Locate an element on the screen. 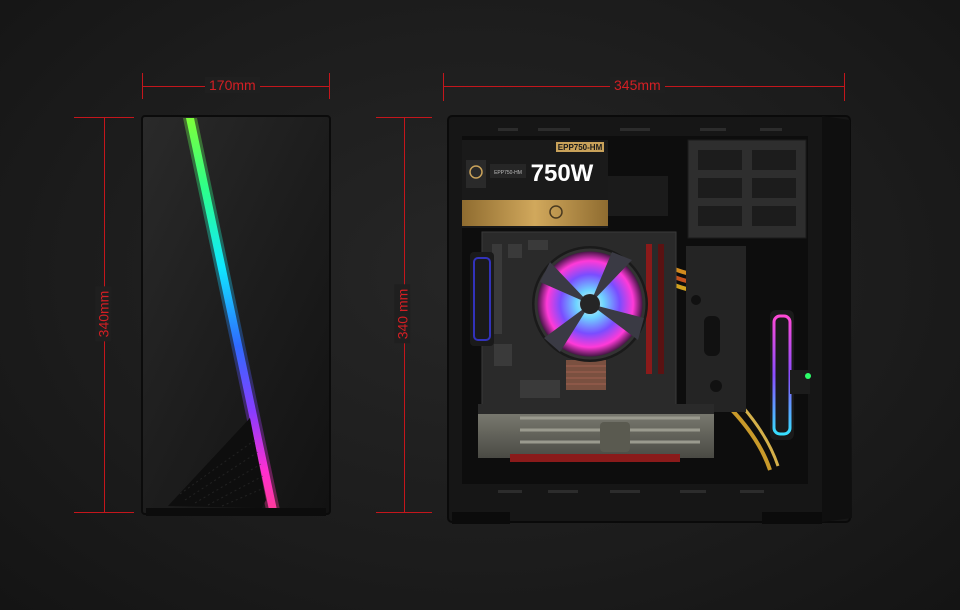  psu-model-label: EPP750-HM is located at coordinates (580, 147).